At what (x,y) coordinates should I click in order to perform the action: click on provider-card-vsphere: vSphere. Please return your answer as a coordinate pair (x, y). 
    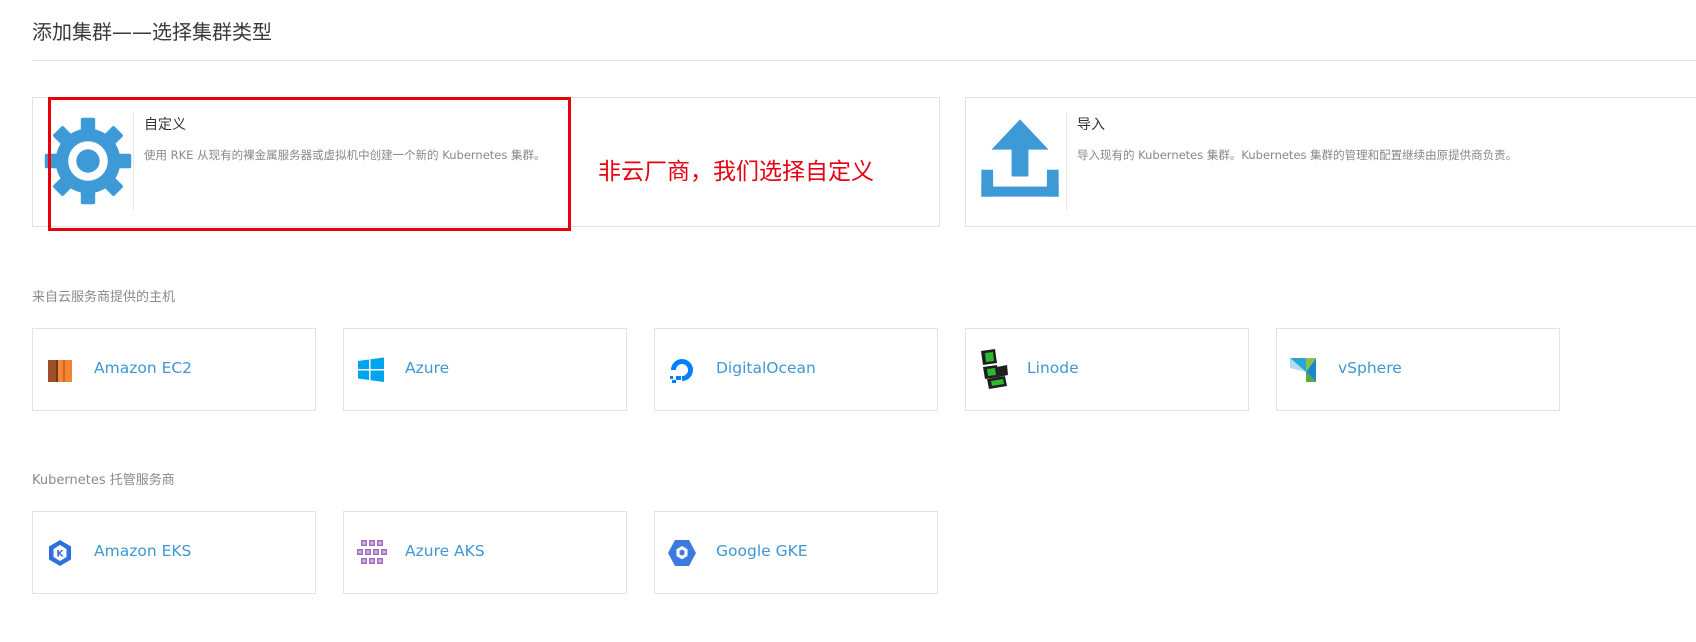
    Looking at the image, I should click on (1418, 369).